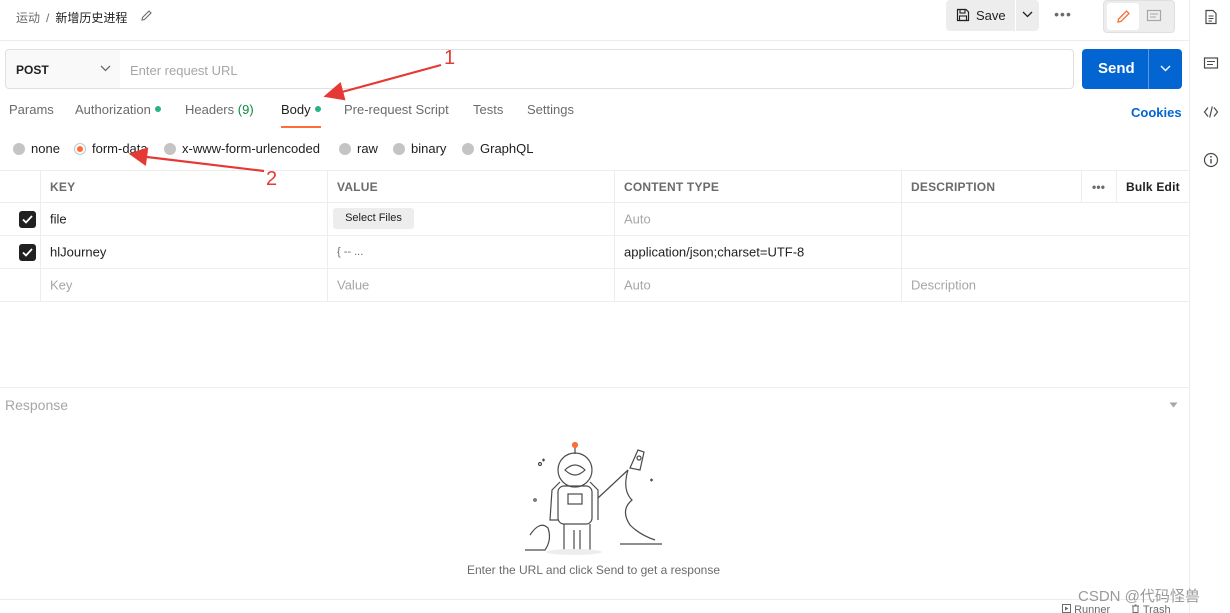  I want to click on code-icon, so click(1211, 112).